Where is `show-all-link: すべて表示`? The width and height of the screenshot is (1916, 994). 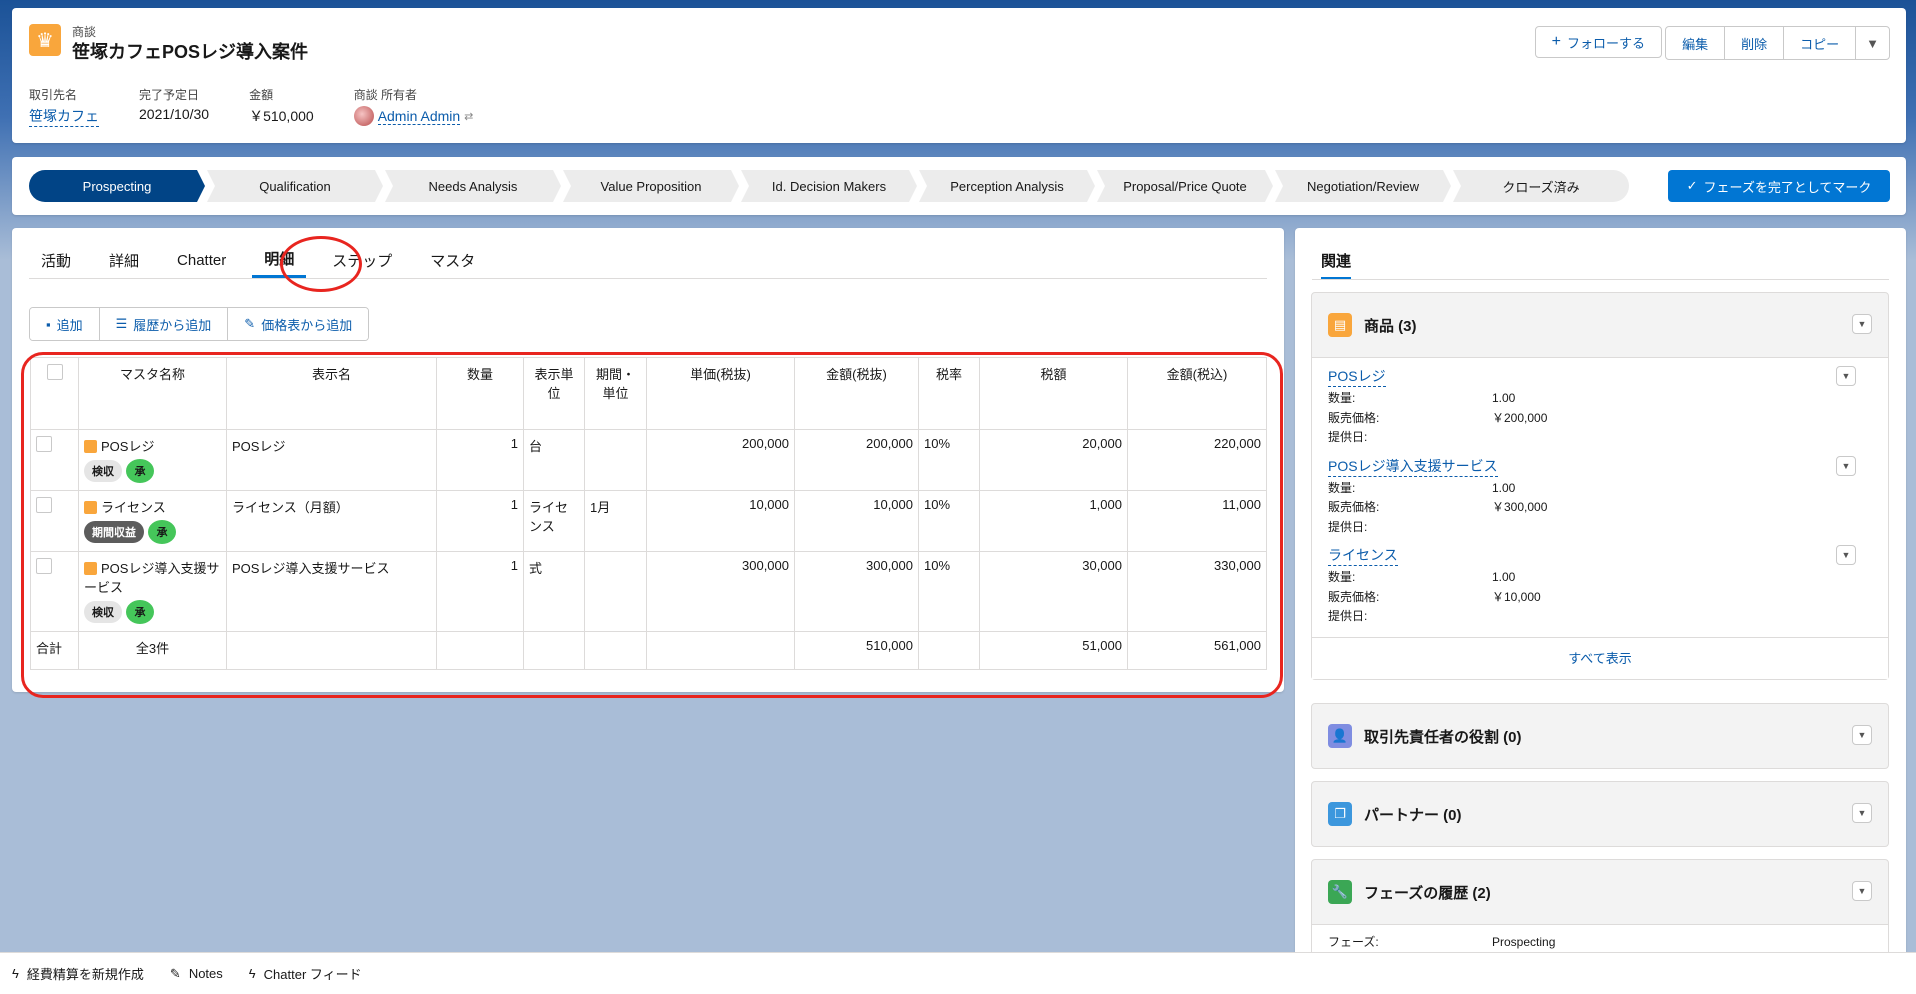 show-all-link: すべて表示 is located at coordinates (1600, 658).